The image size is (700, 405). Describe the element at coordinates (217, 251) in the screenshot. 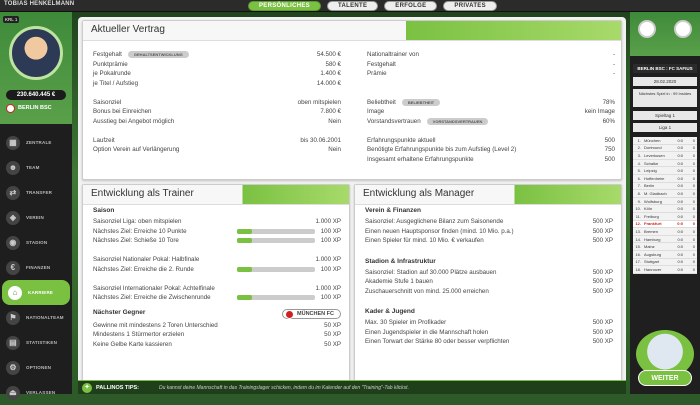

I see `trainer-goal-row` at that location.